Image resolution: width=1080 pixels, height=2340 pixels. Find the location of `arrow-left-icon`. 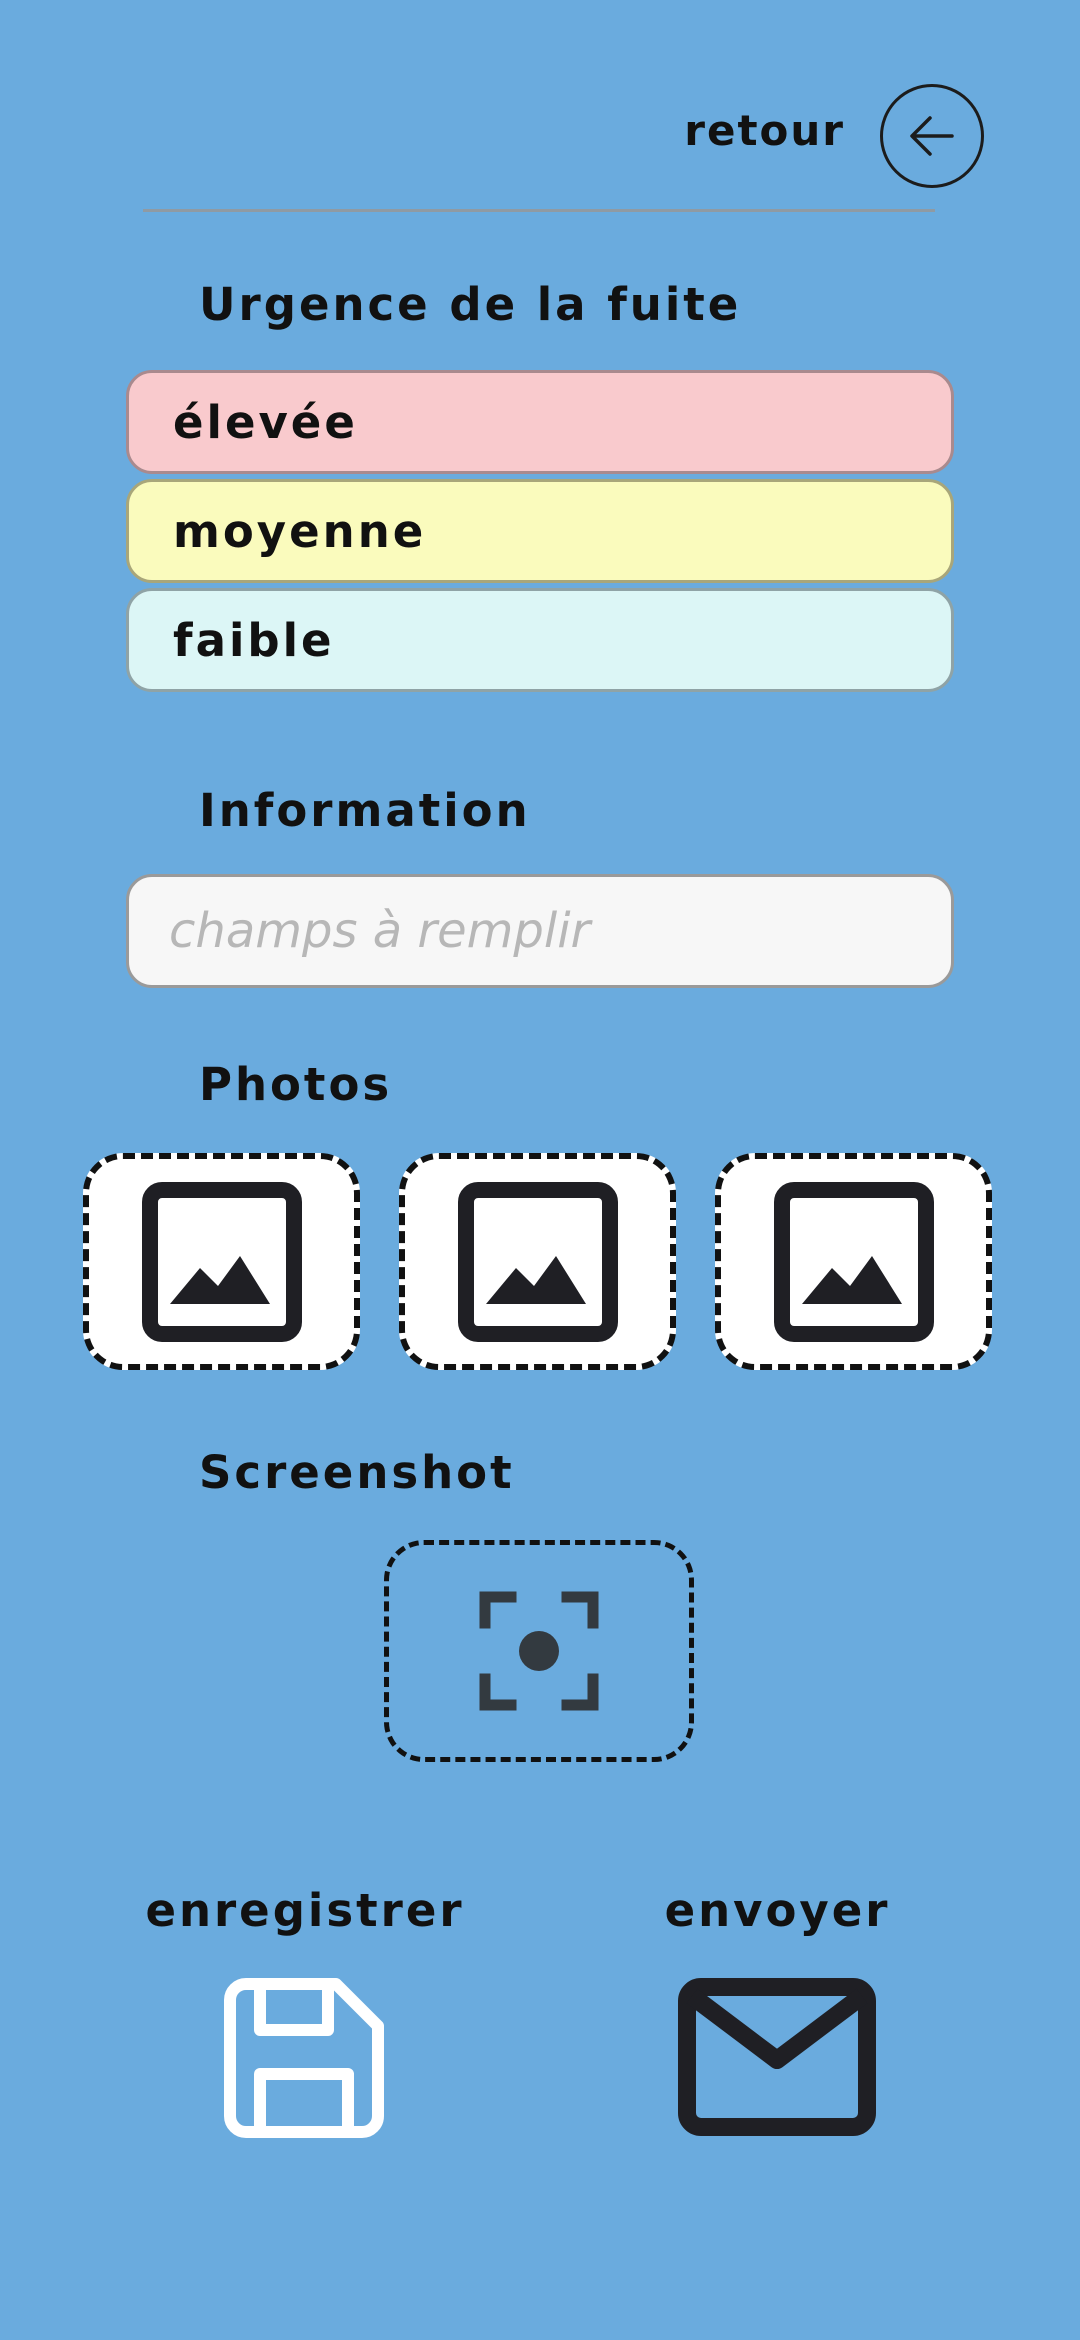

arrow-left-icon is located at coordinates (932, 136).